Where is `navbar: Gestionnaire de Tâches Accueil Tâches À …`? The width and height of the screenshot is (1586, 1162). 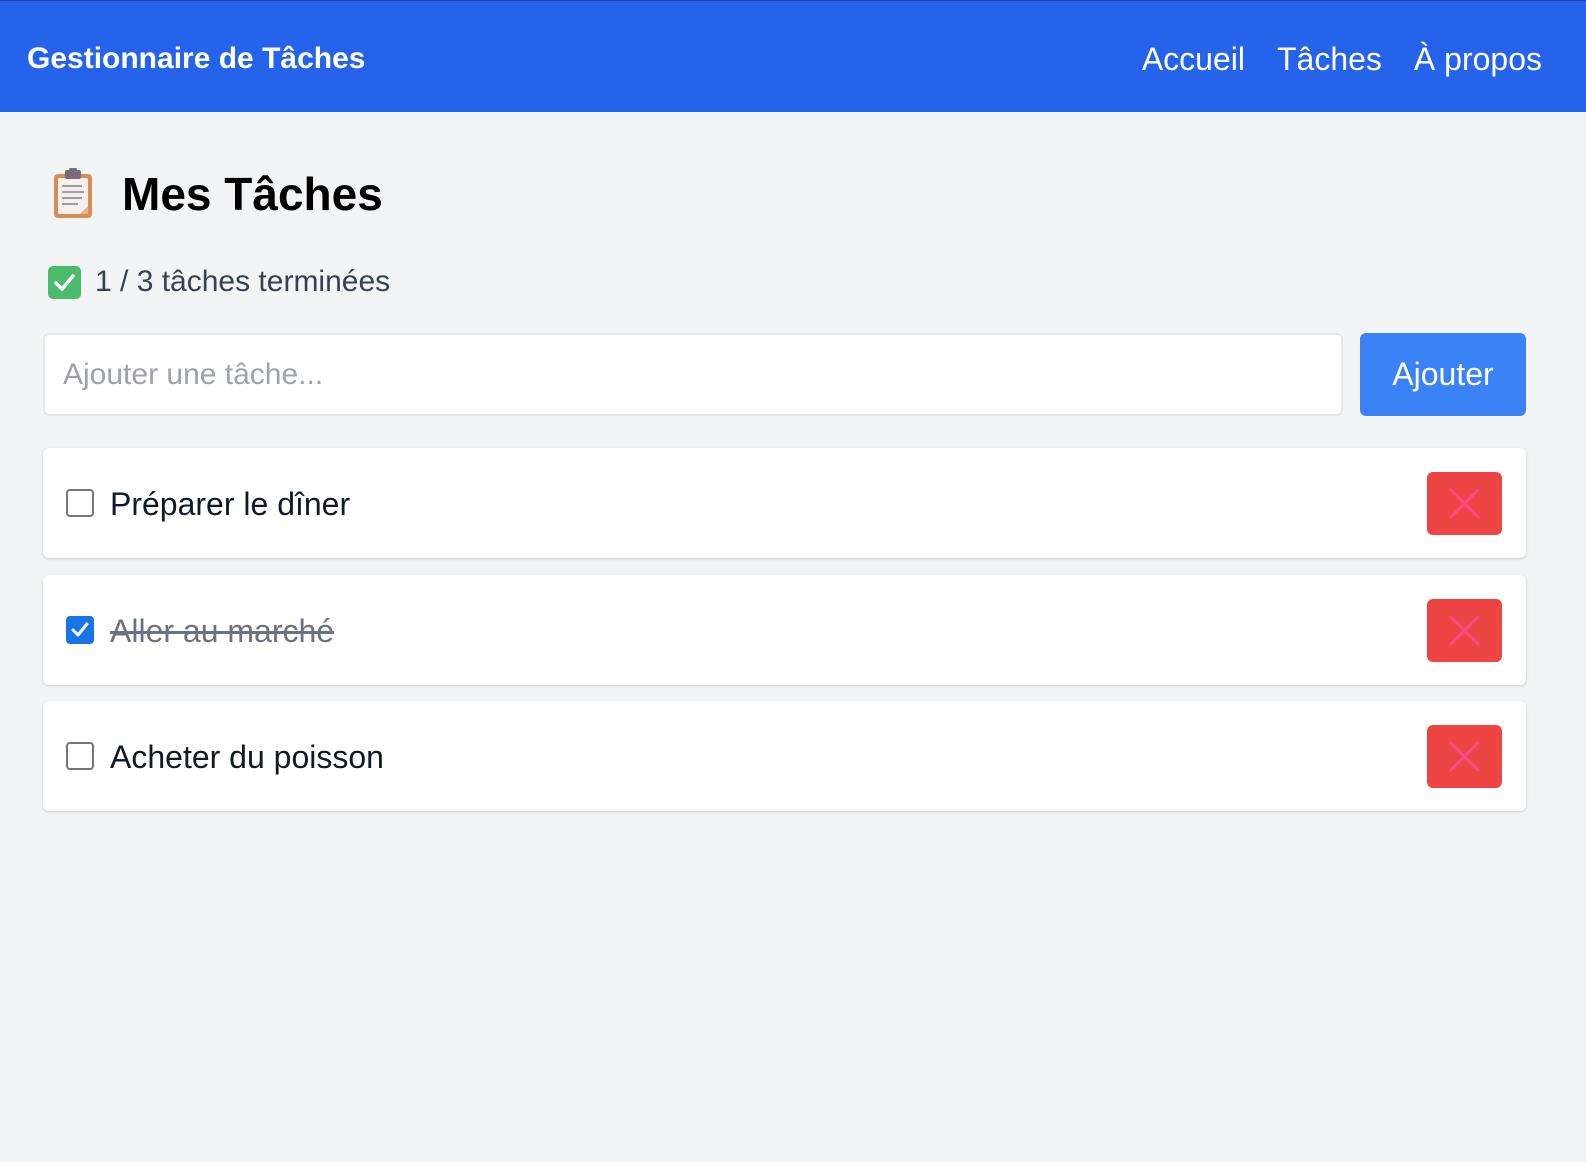
navbar: Gestionnaire de Tâches Accueil Tâches À … is located at coordinates (793, 56).